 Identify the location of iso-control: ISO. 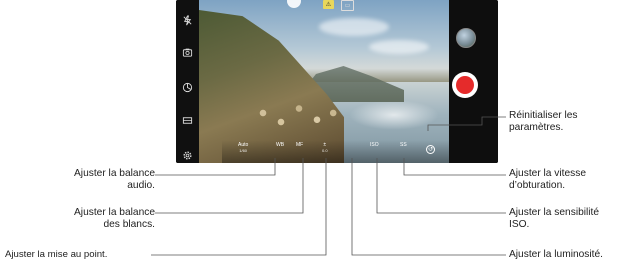
(374, 145).